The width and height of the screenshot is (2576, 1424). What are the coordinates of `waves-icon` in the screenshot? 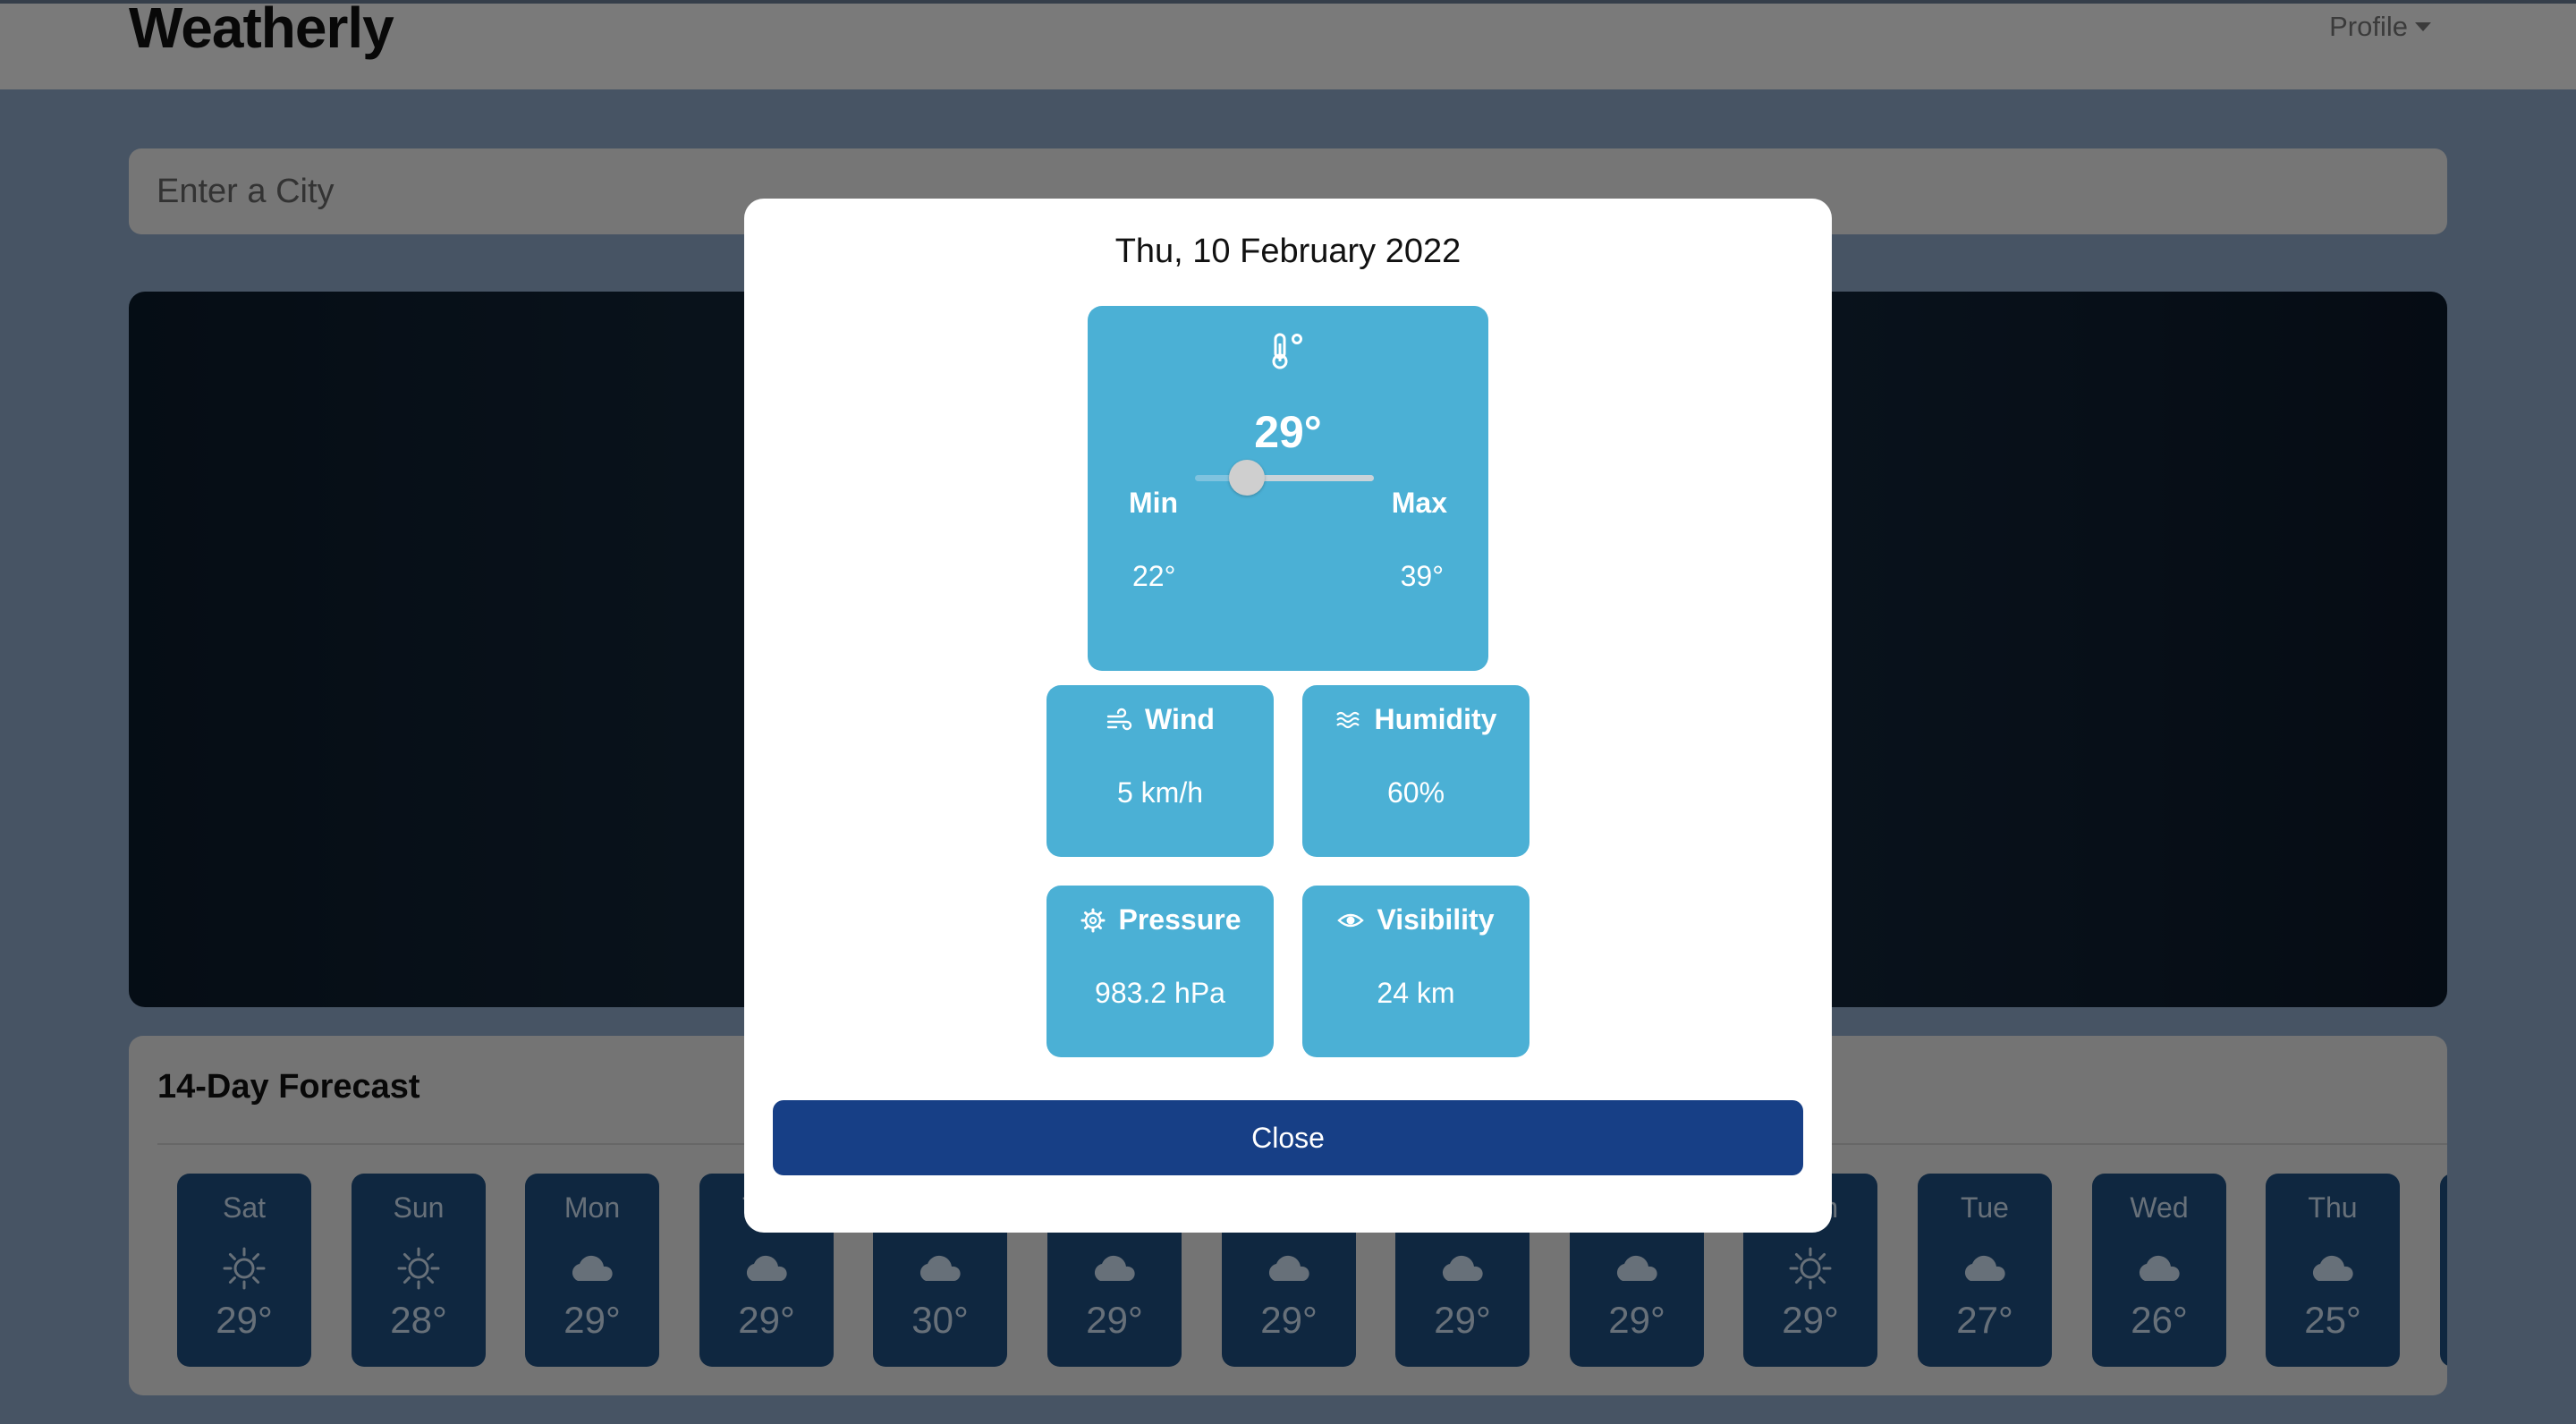 It's located at (1347, 719).